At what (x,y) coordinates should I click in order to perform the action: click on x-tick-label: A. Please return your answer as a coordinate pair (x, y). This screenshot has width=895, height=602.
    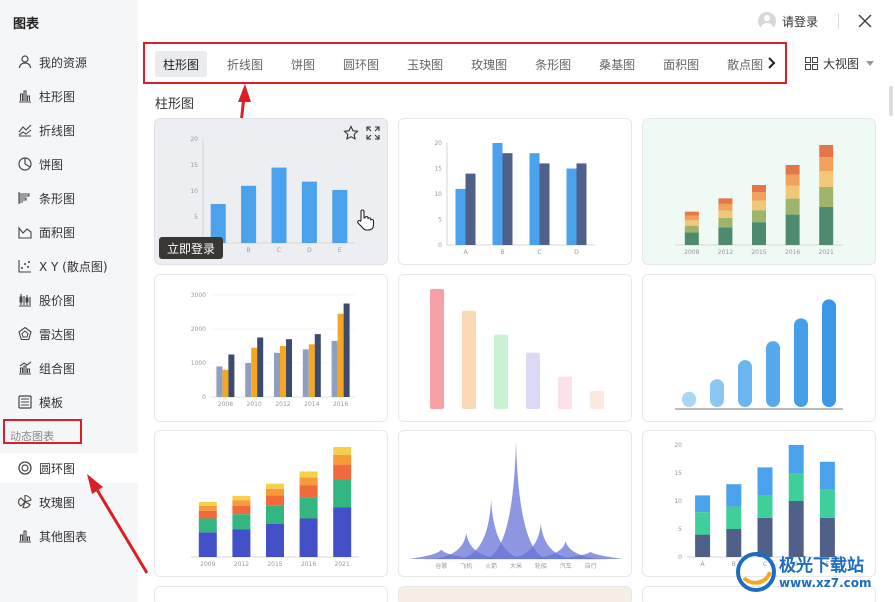
    Looking at the image, I should click on (703, 564).